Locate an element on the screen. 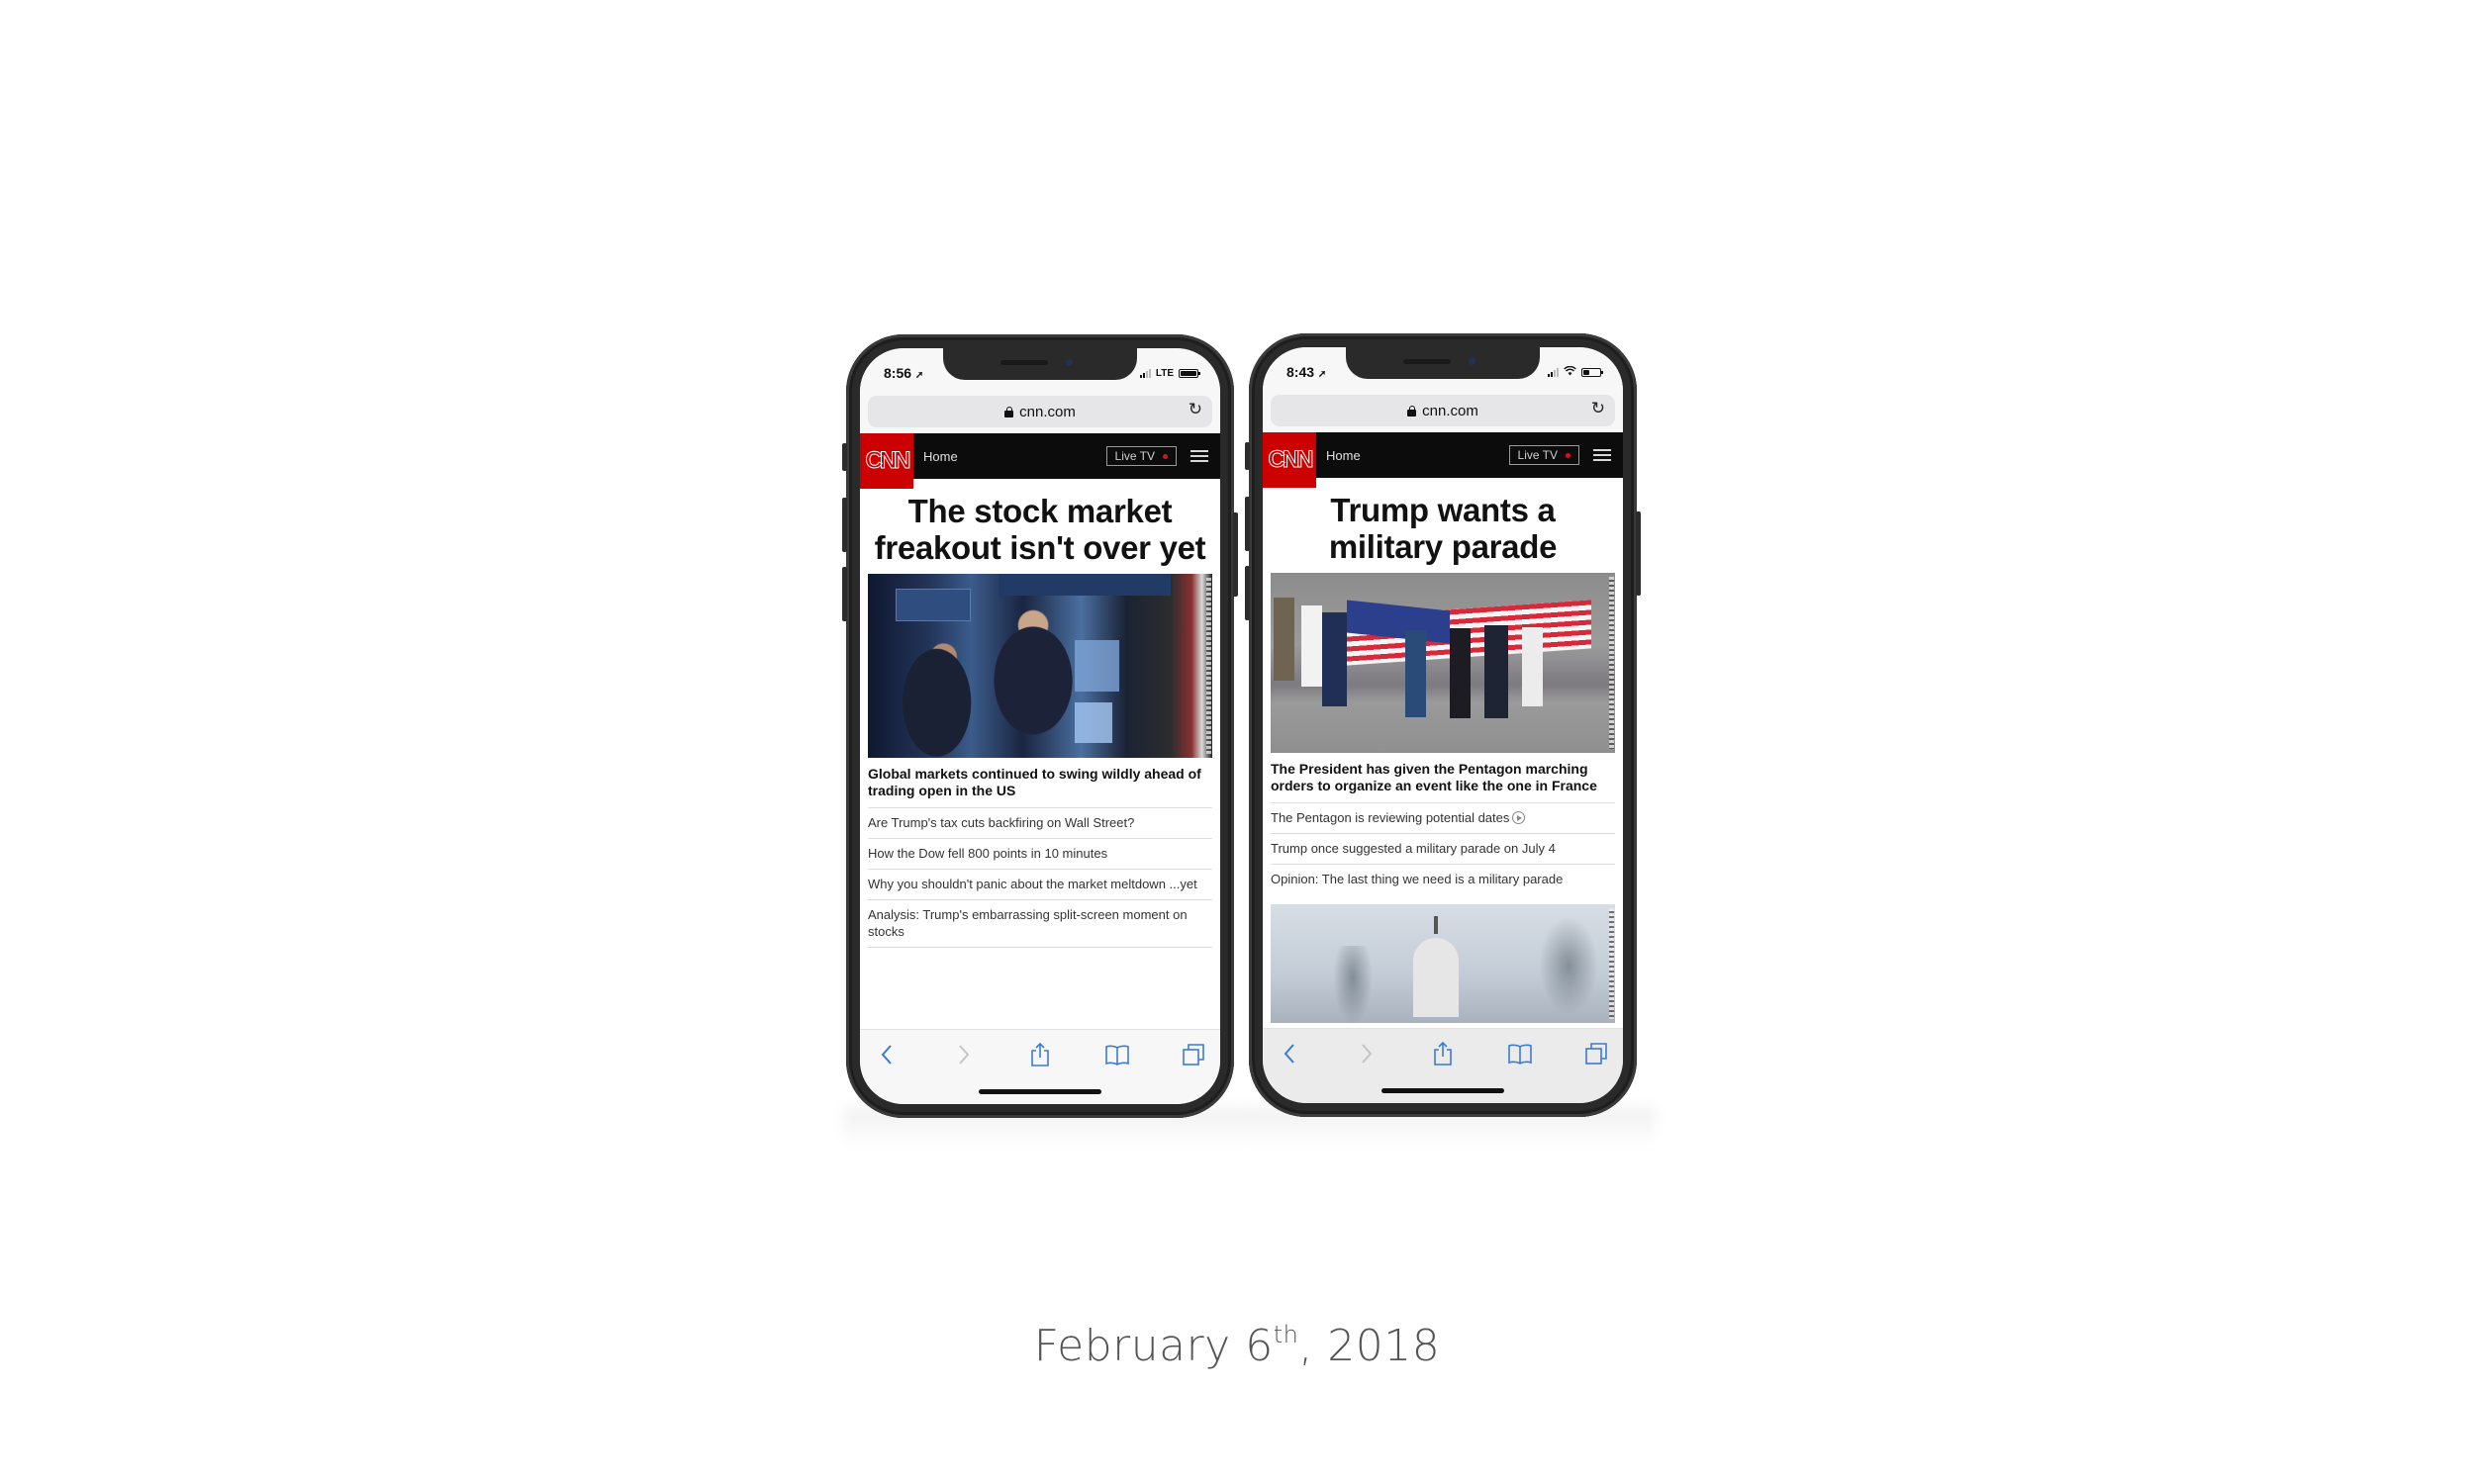  date-text: February 6 is located at coordinates (1154, 1346).